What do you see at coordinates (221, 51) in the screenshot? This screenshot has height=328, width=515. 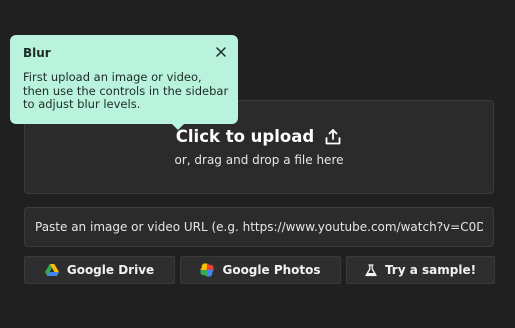 I see `close-icon` at bounding box center [221, 51].